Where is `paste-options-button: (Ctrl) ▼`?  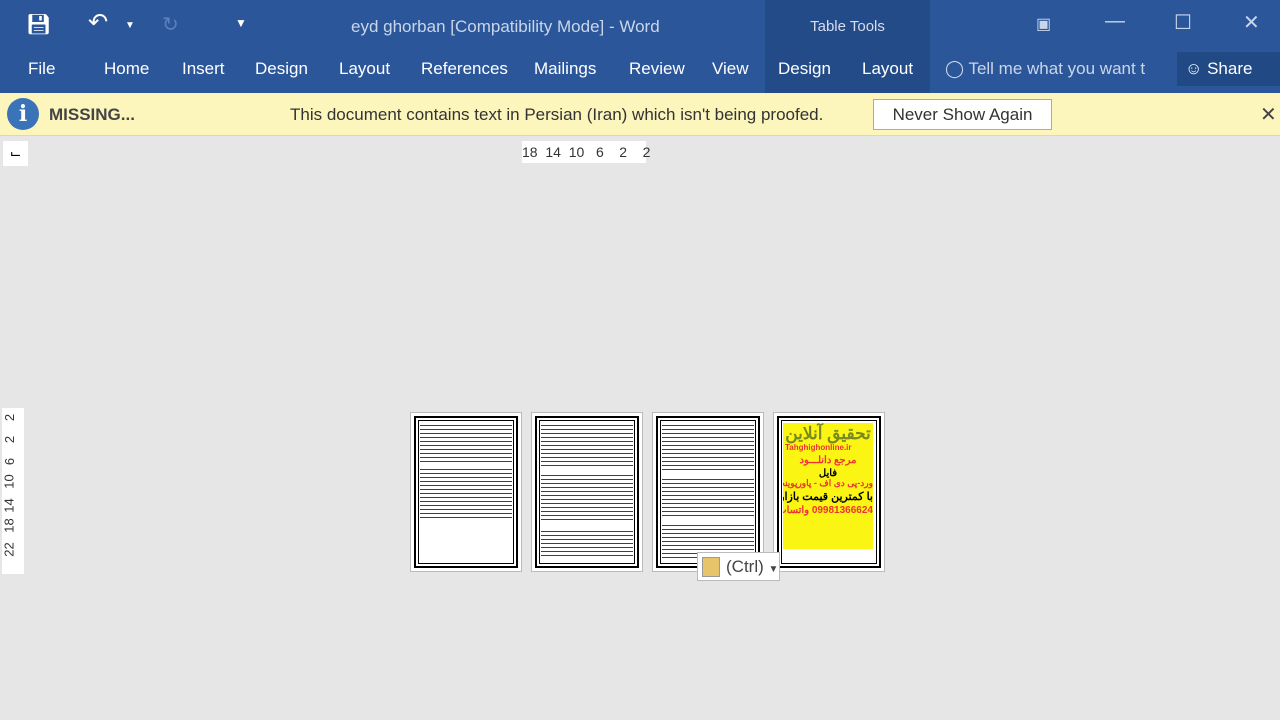 paste-options-button: (Ctrl) ▼ is located at coordinates (738, 566).